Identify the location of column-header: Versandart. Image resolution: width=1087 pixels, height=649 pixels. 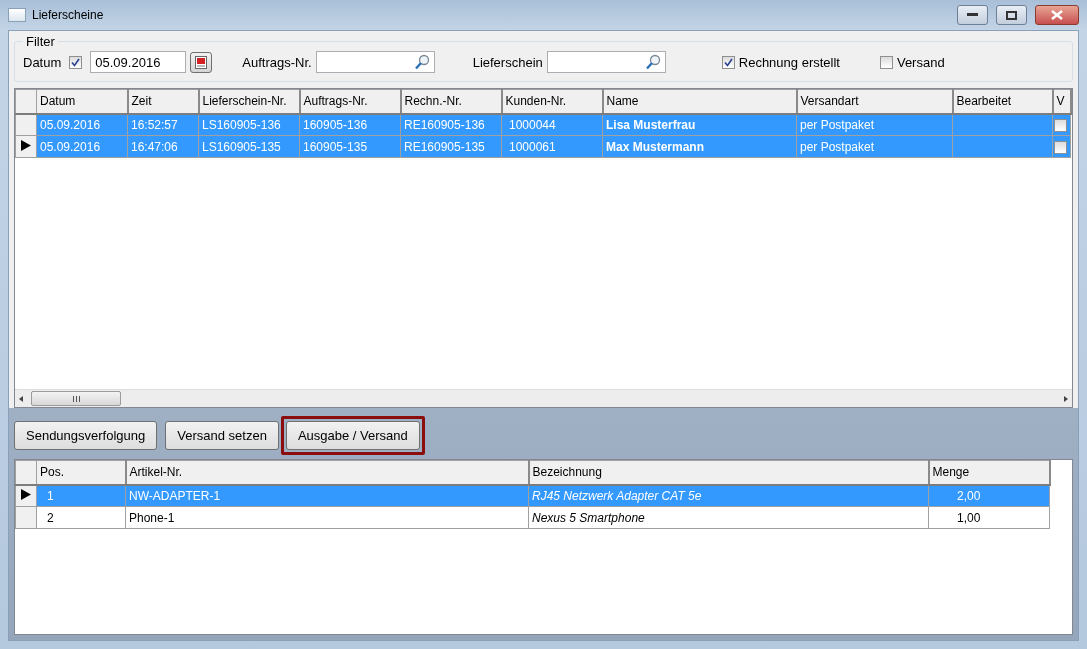
(874, 101).